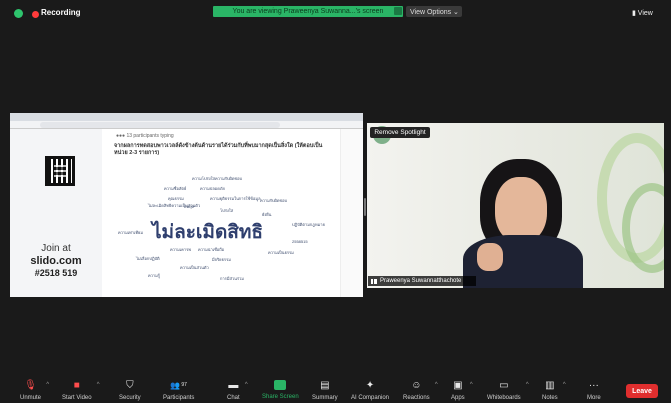  I want to click on security-label: Security, so click(130, 398).